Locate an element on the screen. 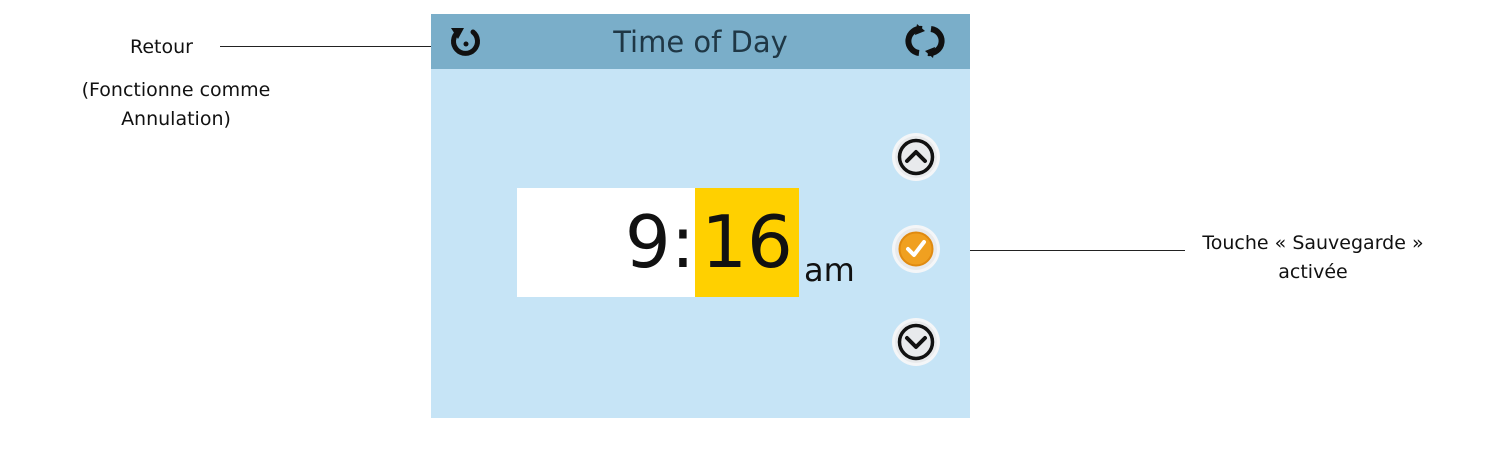 The width and height of the screenshot is (1487, 452). save-leader-line is located at coordinates (1075, 250).